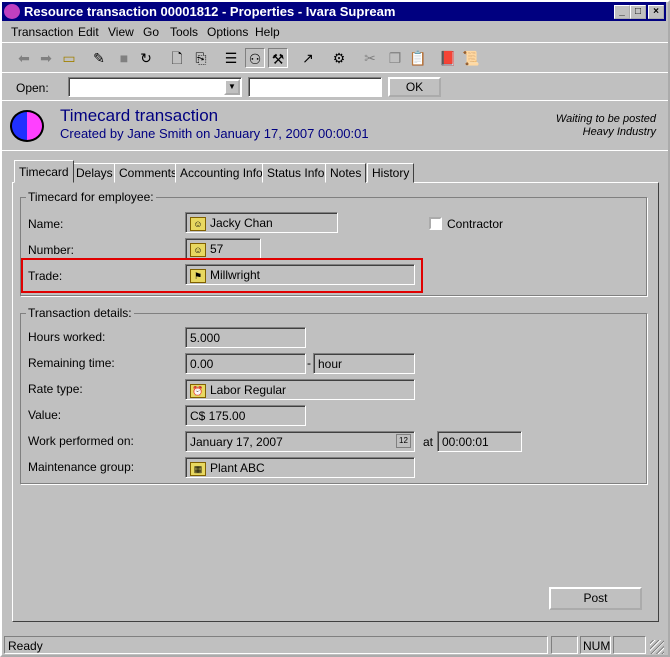  I want to click on details-group-label: Transaction details:, so click(80, 313).